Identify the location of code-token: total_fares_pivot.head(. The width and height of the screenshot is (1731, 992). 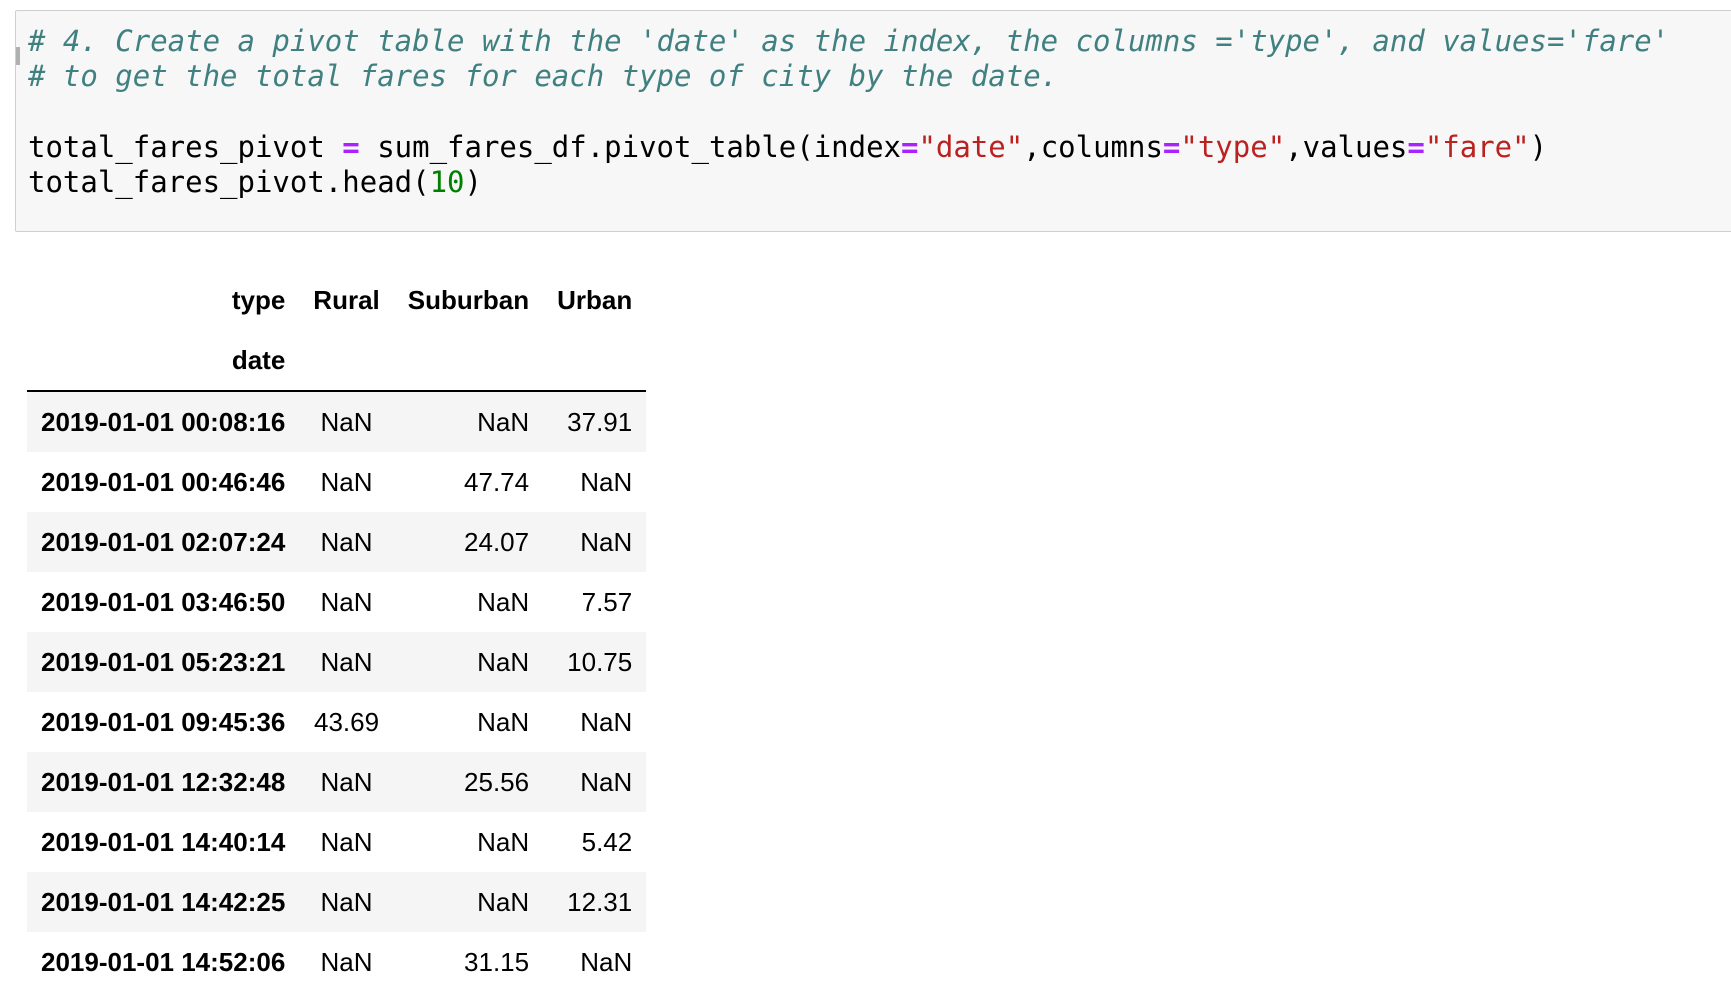
(229, 182).